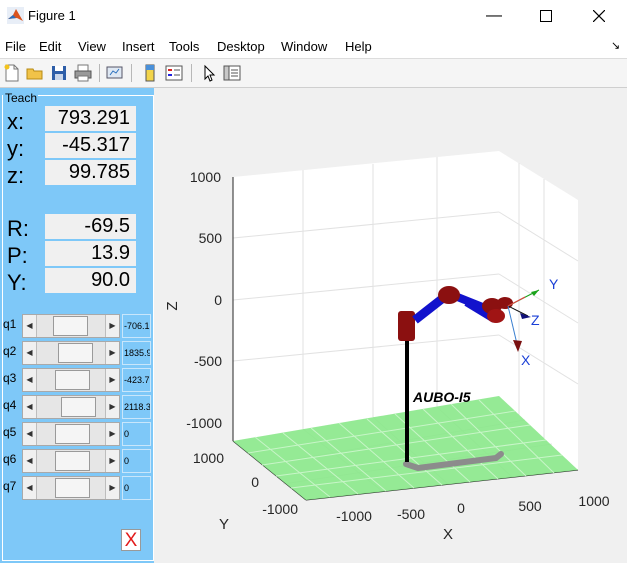 The image size is (627, 568). I want to click on figure-toolbar, so click(313, 73).